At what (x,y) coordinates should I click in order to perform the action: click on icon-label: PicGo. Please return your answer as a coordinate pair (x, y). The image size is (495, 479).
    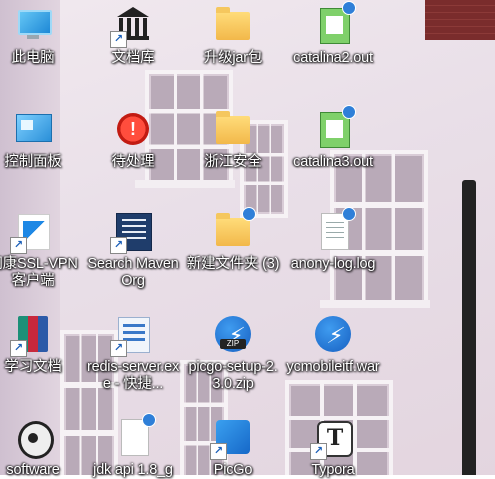
    Looking at the image, I should click on (233, 470).